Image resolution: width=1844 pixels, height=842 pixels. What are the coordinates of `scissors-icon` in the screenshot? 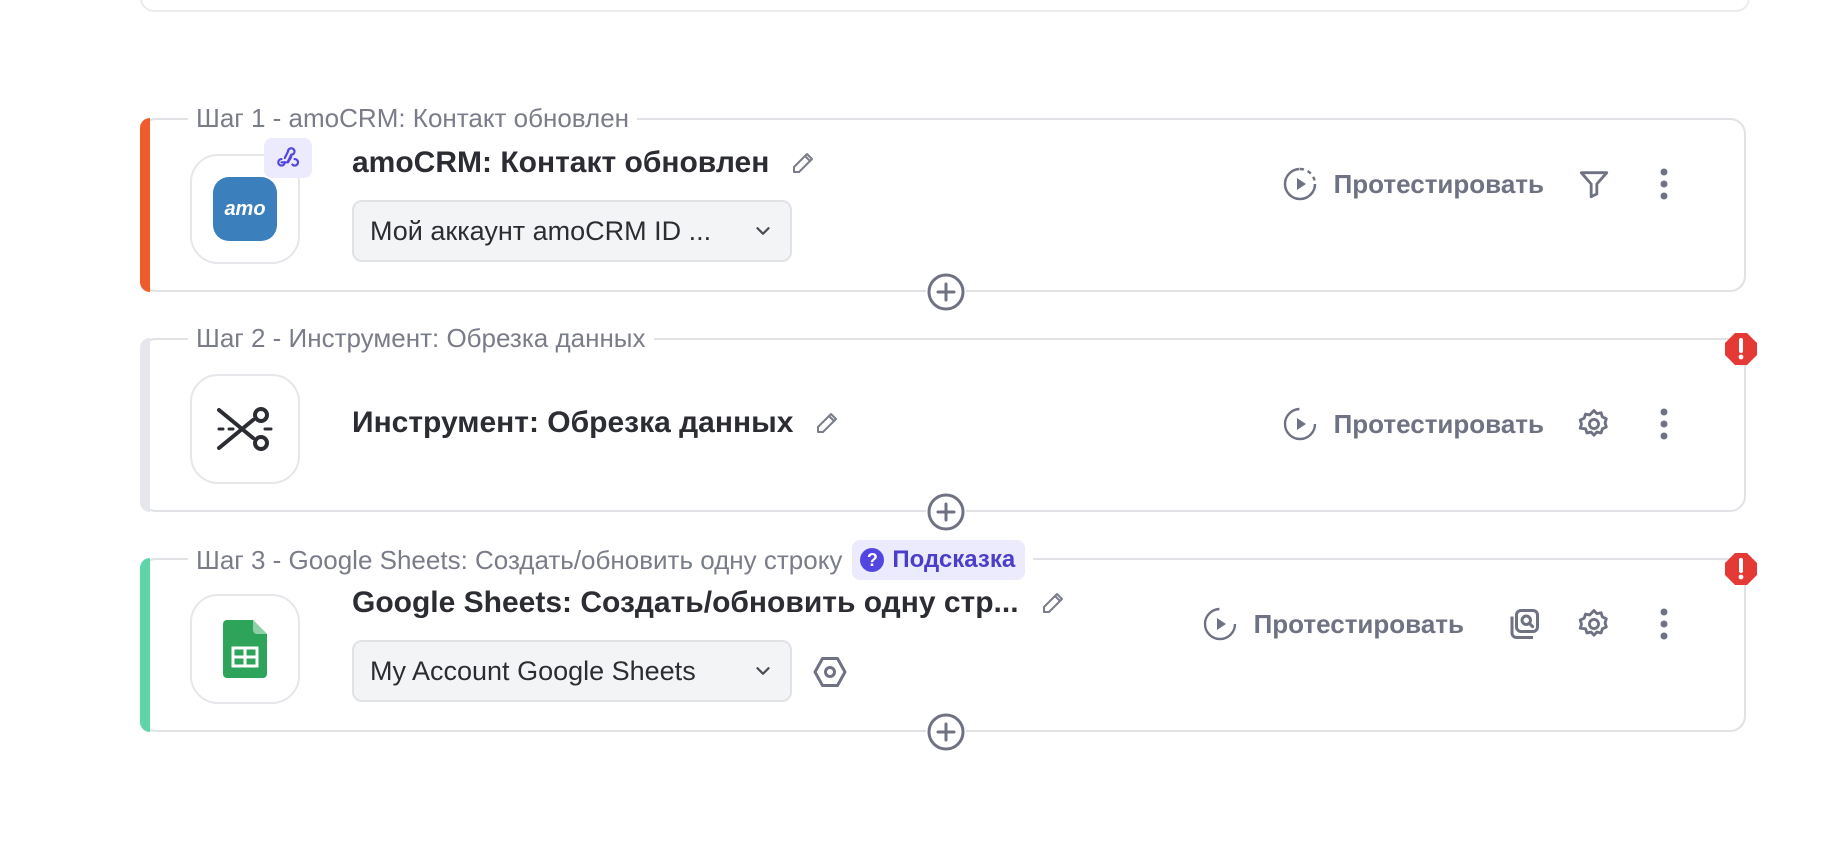 It's located at (245, 429).